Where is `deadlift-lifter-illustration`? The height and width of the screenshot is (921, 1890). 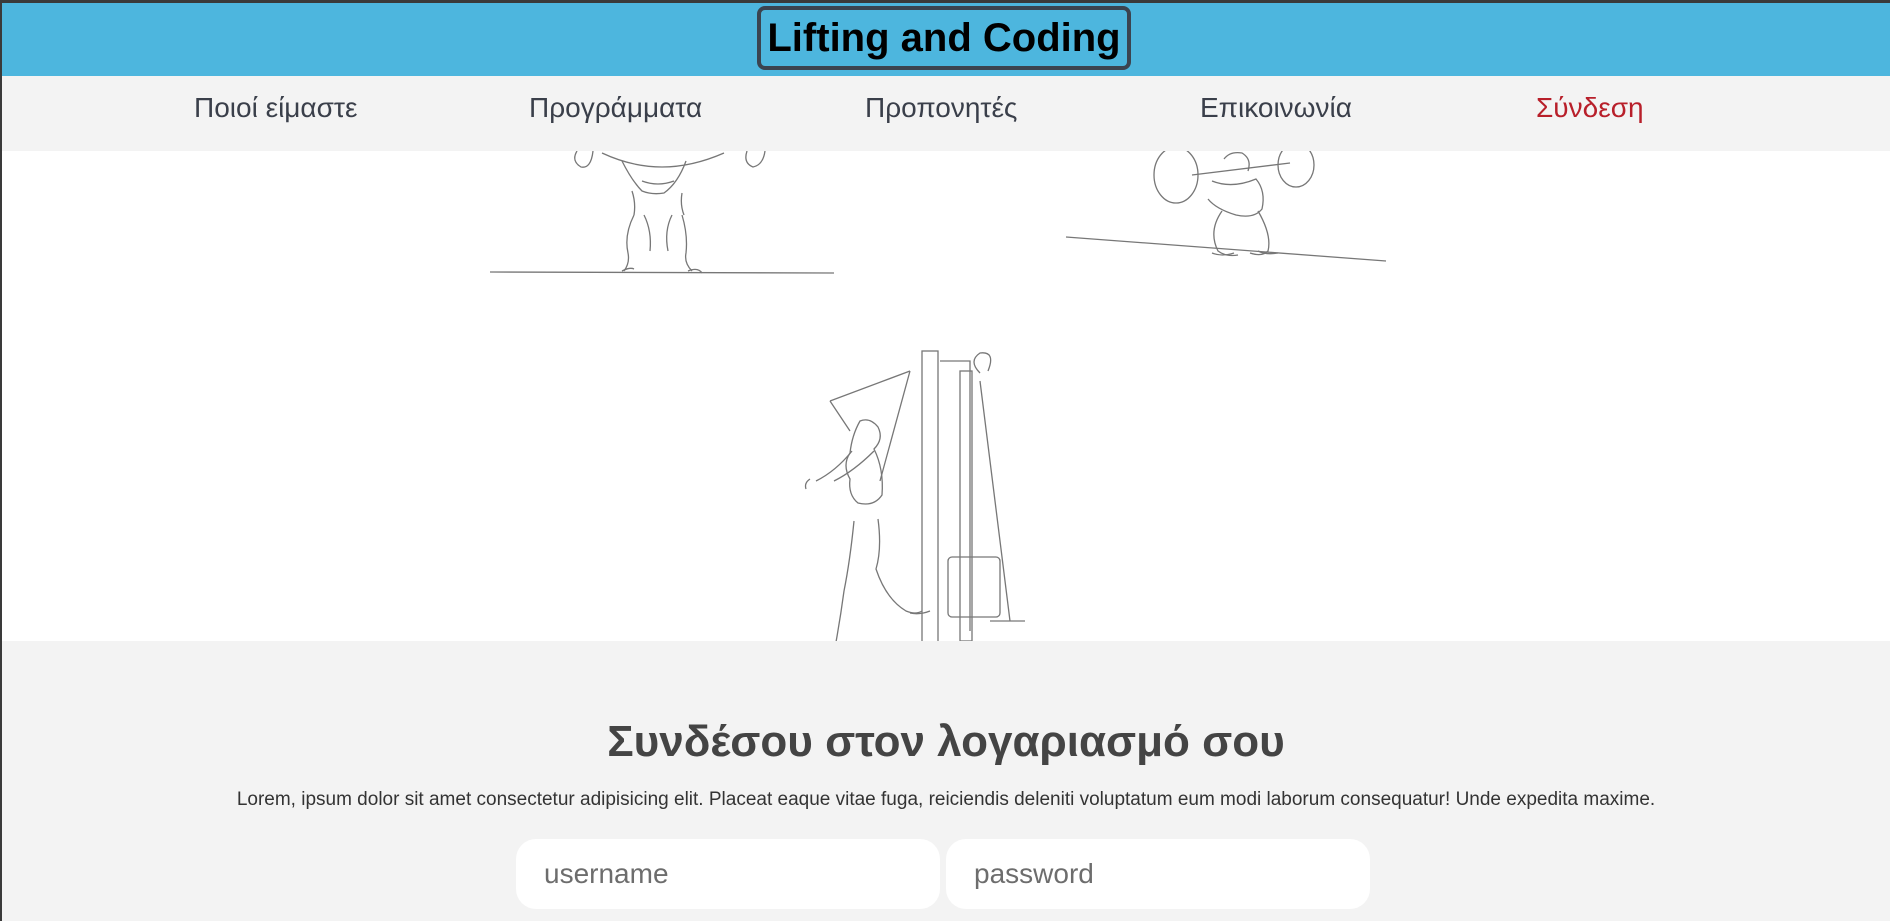 deadlift-lifter-illustration is located at coordinates (662, 212).